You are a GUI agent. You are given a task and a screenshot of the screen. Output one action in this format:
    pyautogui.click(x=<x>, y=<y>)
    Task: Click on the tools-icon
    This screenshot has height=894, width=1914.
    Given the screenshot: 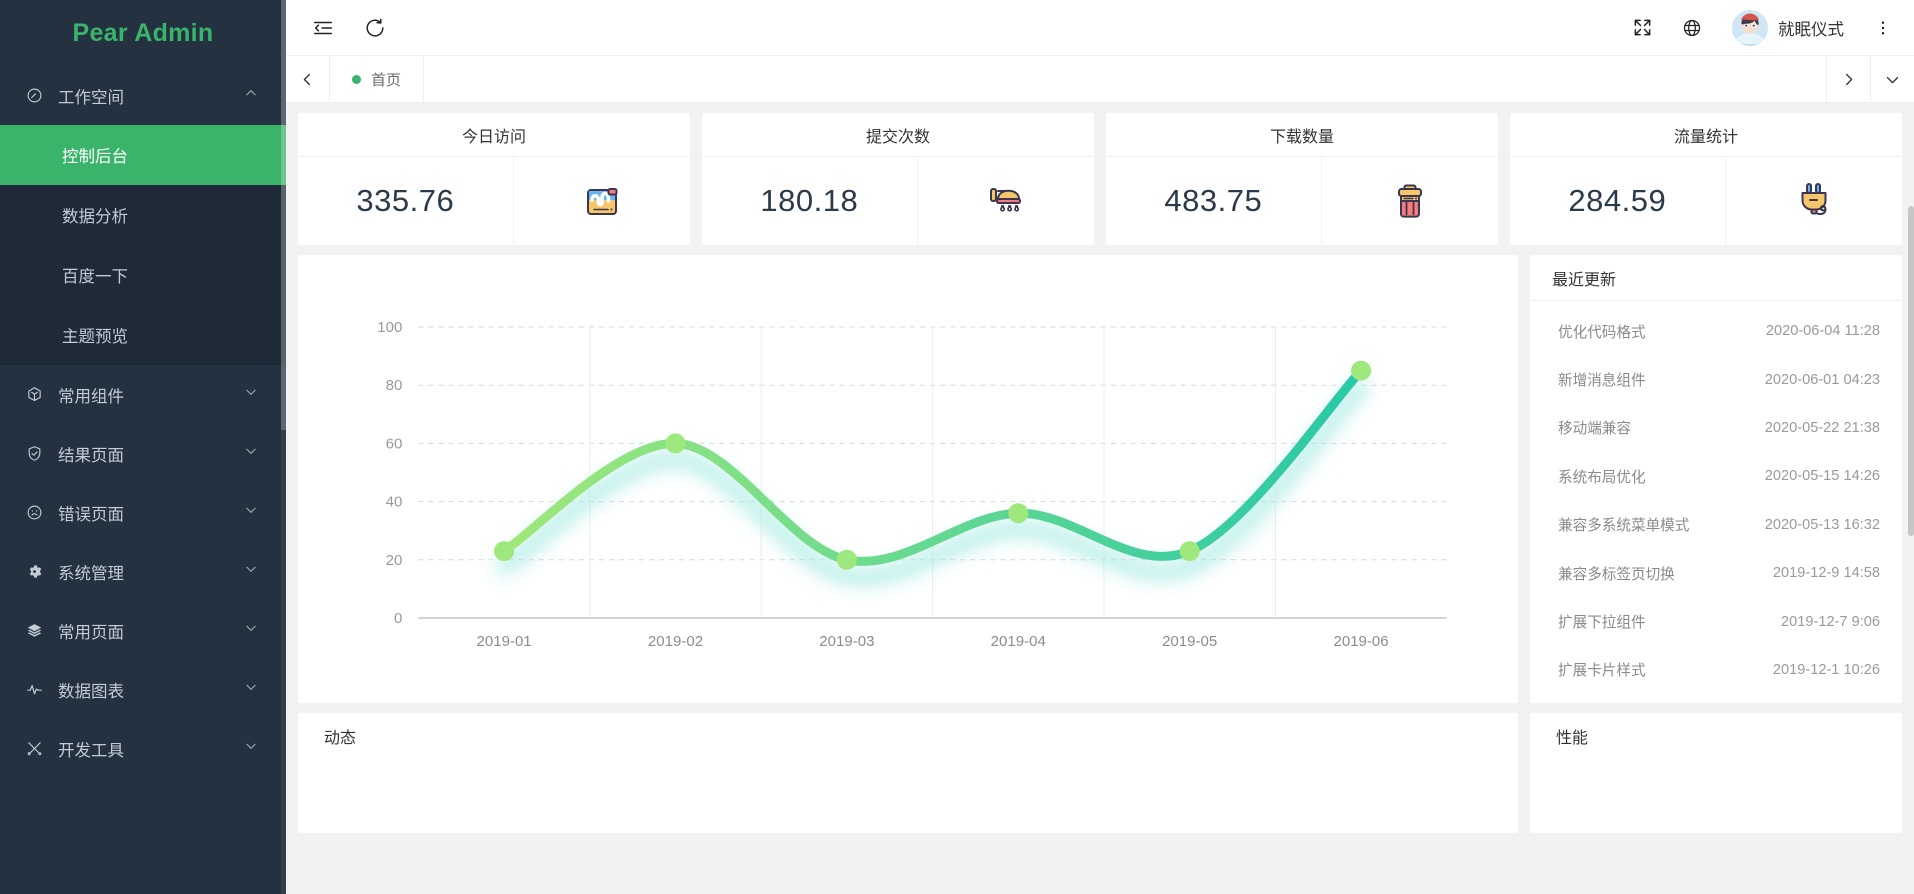 What is the action you would take?
    pyautogui.click(x=40, y=748)
    